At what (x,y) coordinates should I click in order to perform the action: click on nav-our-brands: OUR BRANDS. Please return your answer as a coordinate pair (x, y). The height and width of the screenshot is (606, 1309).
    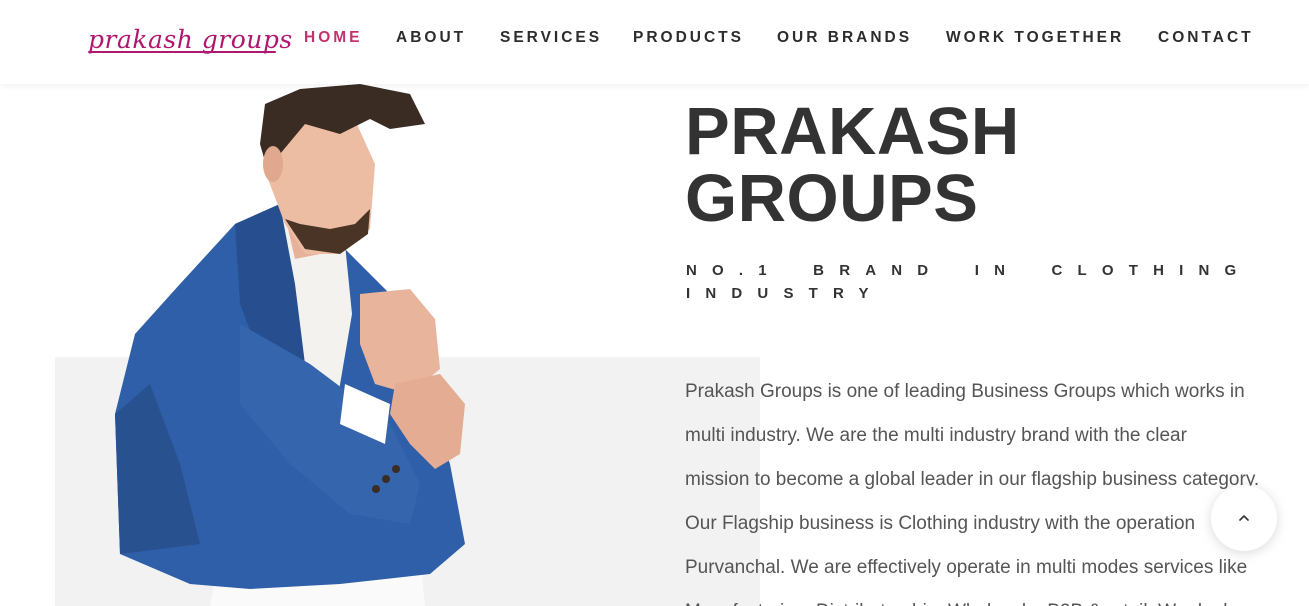
    Looking at the image, I should click on (844, 38).